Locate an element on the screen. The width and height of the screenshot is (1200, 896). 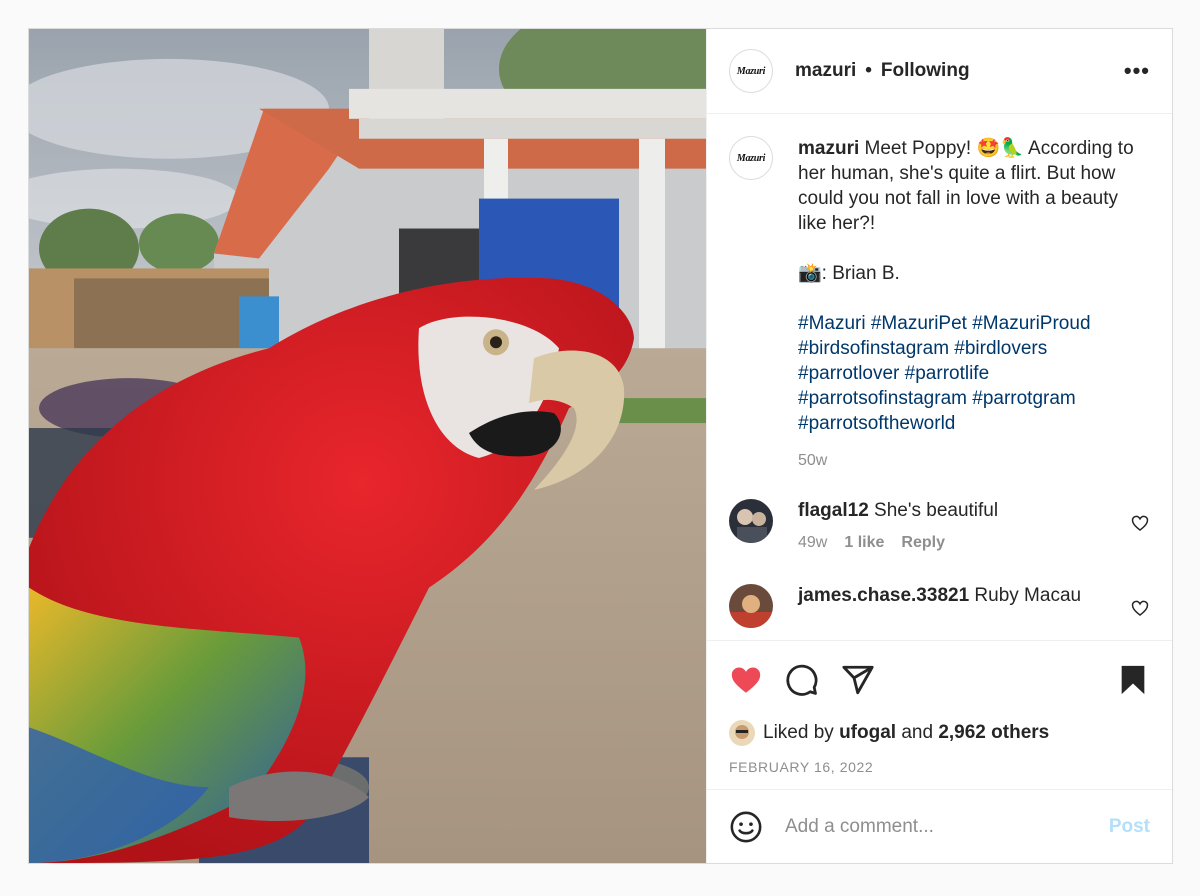
photographer-credit: 📸: Brian B. is located at coordinates (849, 273).